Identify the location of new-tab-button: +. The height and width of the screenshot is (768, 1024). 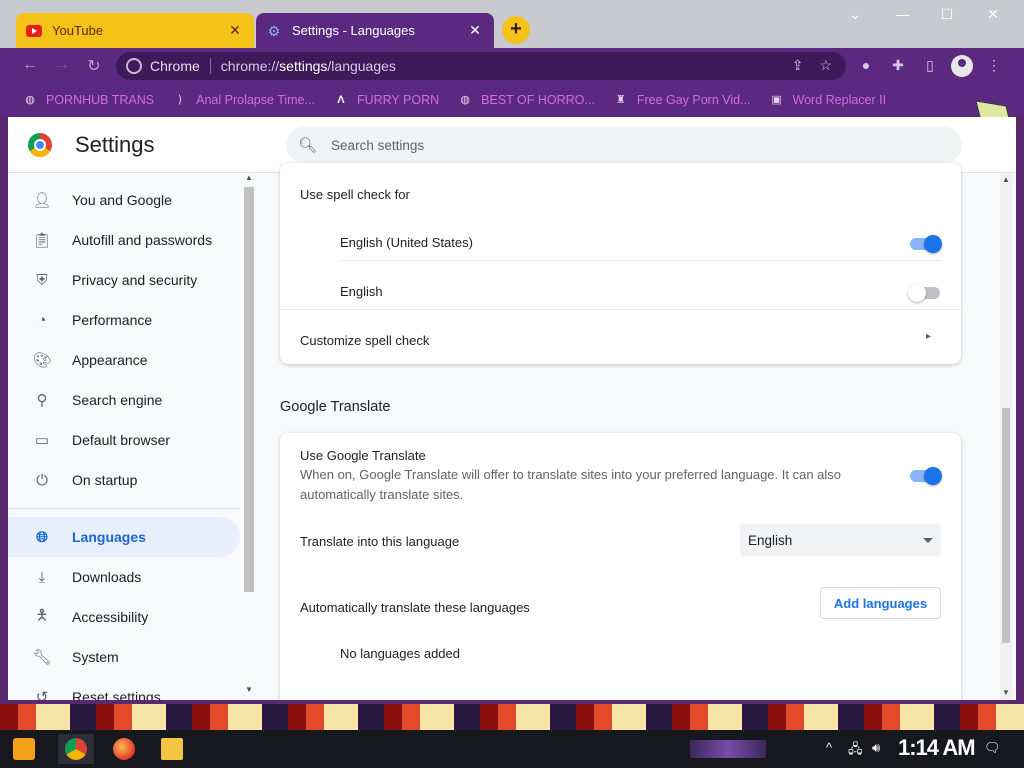
(516, 30).